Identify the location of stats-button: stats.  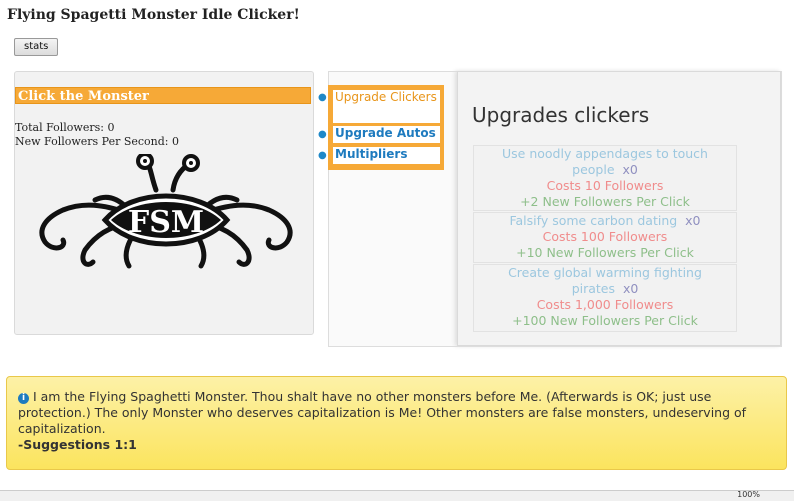
(36, 47).